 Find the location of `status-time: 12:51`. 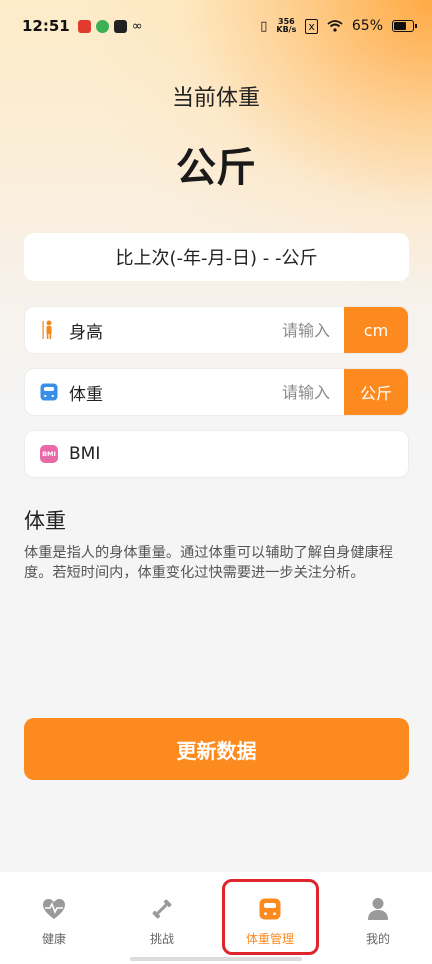

status-time: 12:51 is located at coordinates (46, 26).